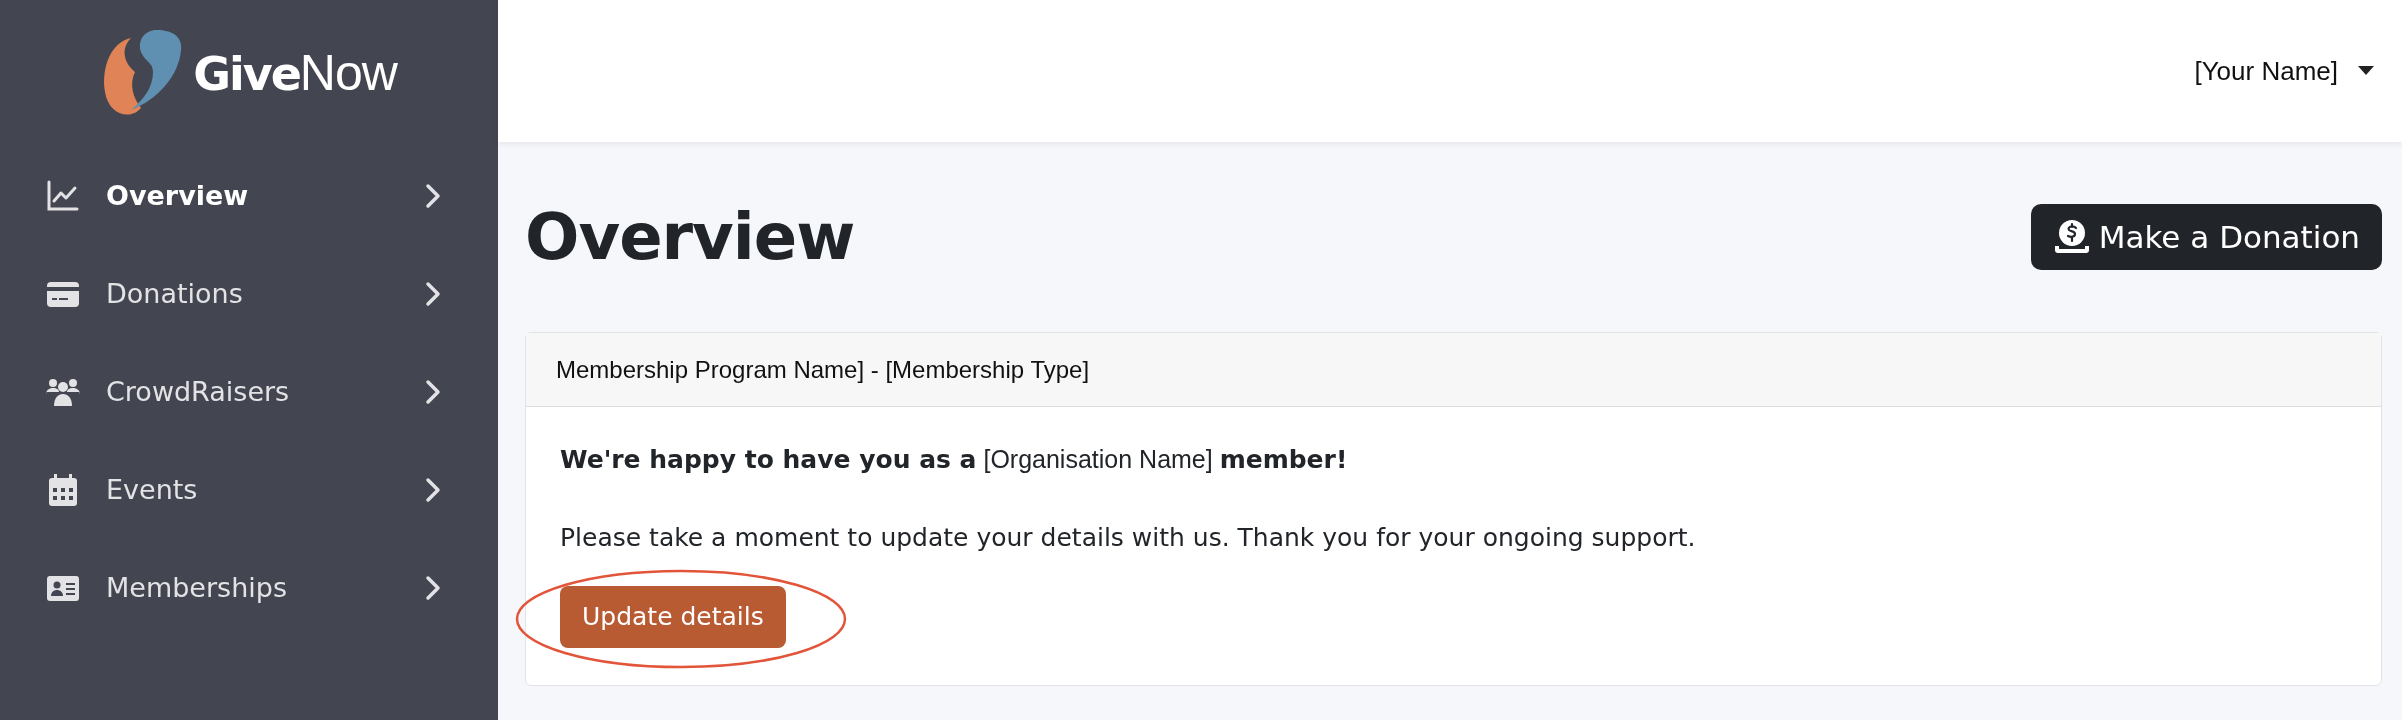 The height and width of the screenshot is (720, 2402). Describe the element at coordinates (1128, 537) in the screenshot. I see `message-text: Please take a moment to update your details with us. Thank you for your ongoing support.` at that location.